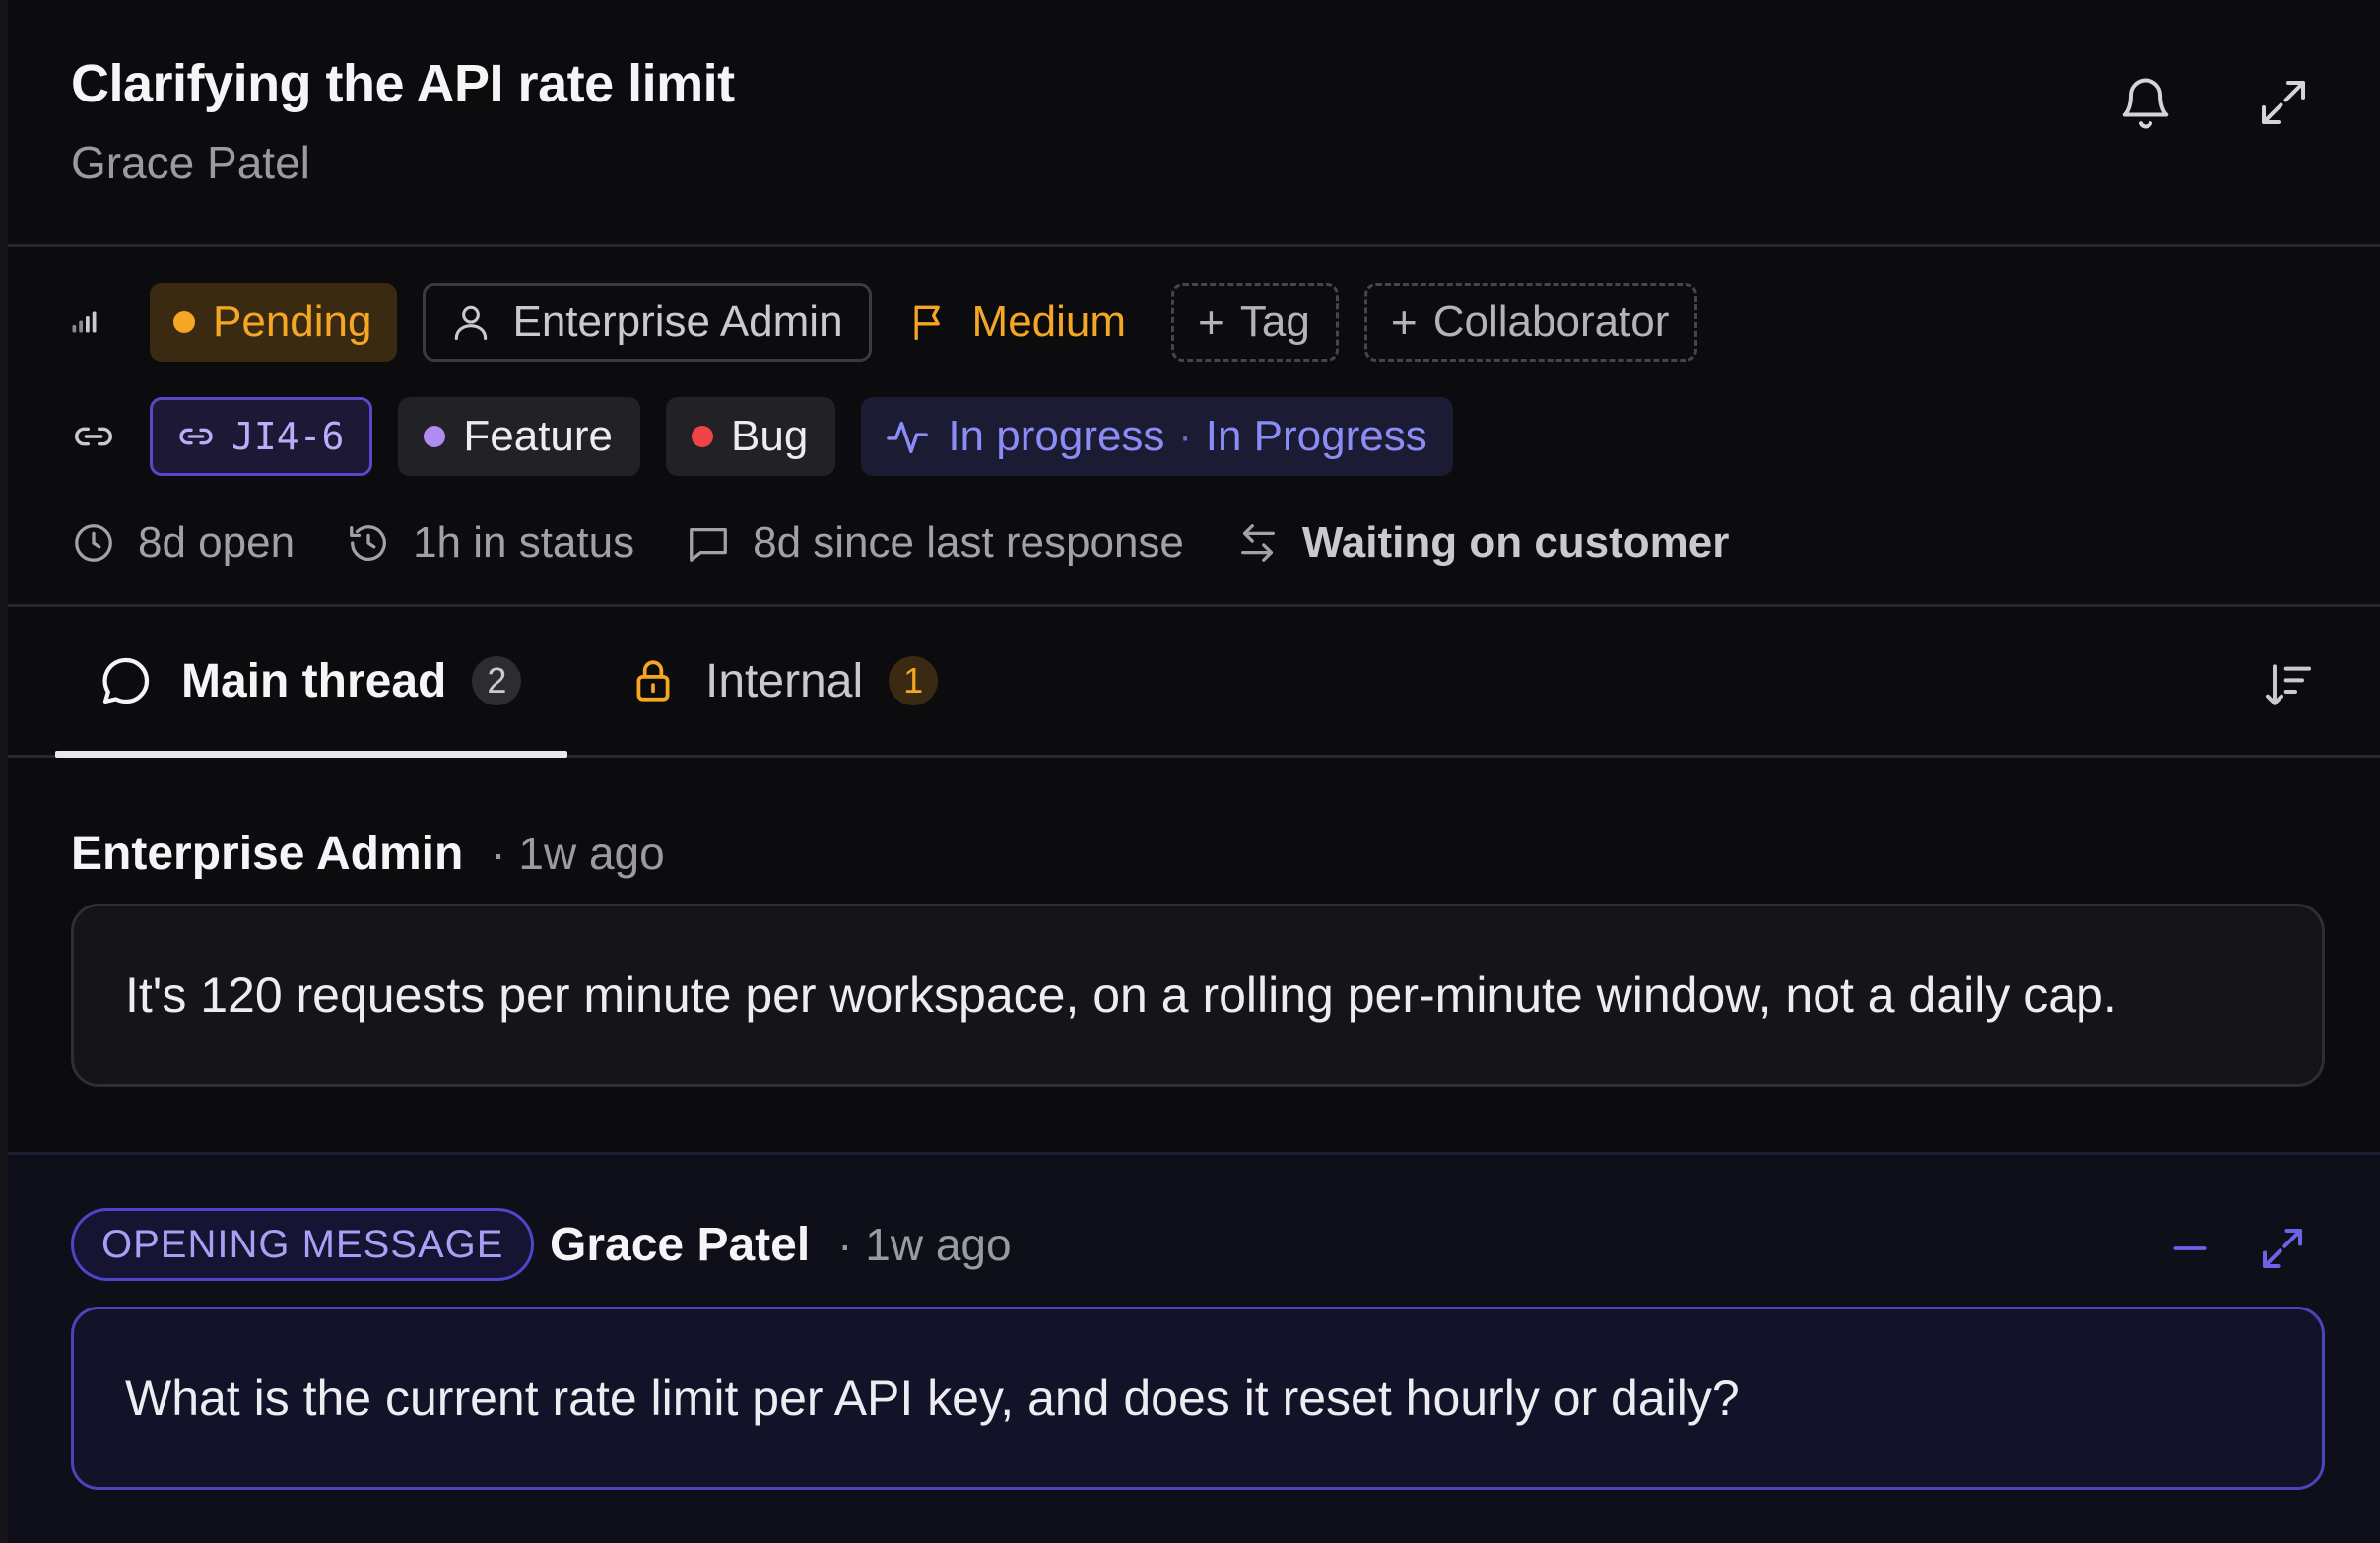  What do you see at coordinates (303, 1244) in the screenshot?
I see `opening-message-badge: OPENING MESSAGE` at bounding box center [303, 1244].